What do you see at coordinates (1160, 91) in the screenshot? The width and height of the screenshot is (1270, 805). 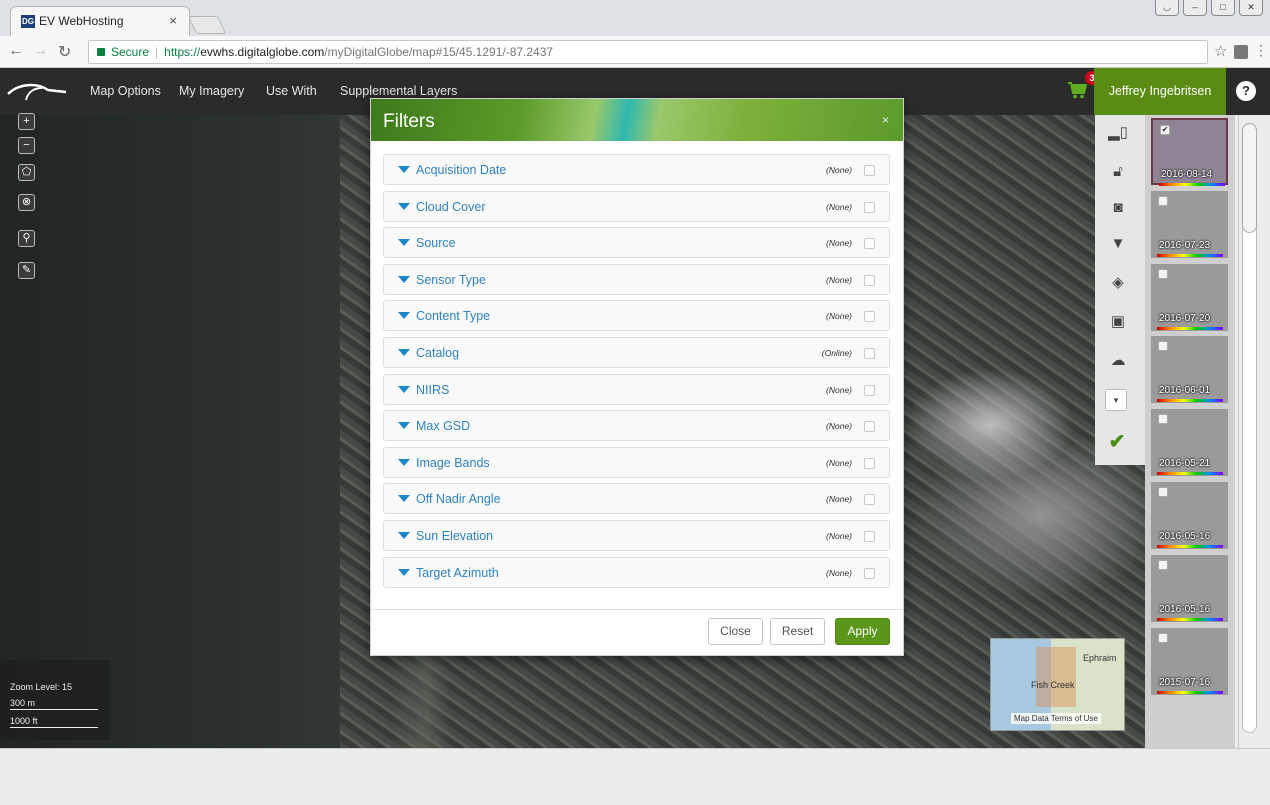 I see `user-menu-button: Jeffrey Ingebritsen` at bounding box center [1160, 91].